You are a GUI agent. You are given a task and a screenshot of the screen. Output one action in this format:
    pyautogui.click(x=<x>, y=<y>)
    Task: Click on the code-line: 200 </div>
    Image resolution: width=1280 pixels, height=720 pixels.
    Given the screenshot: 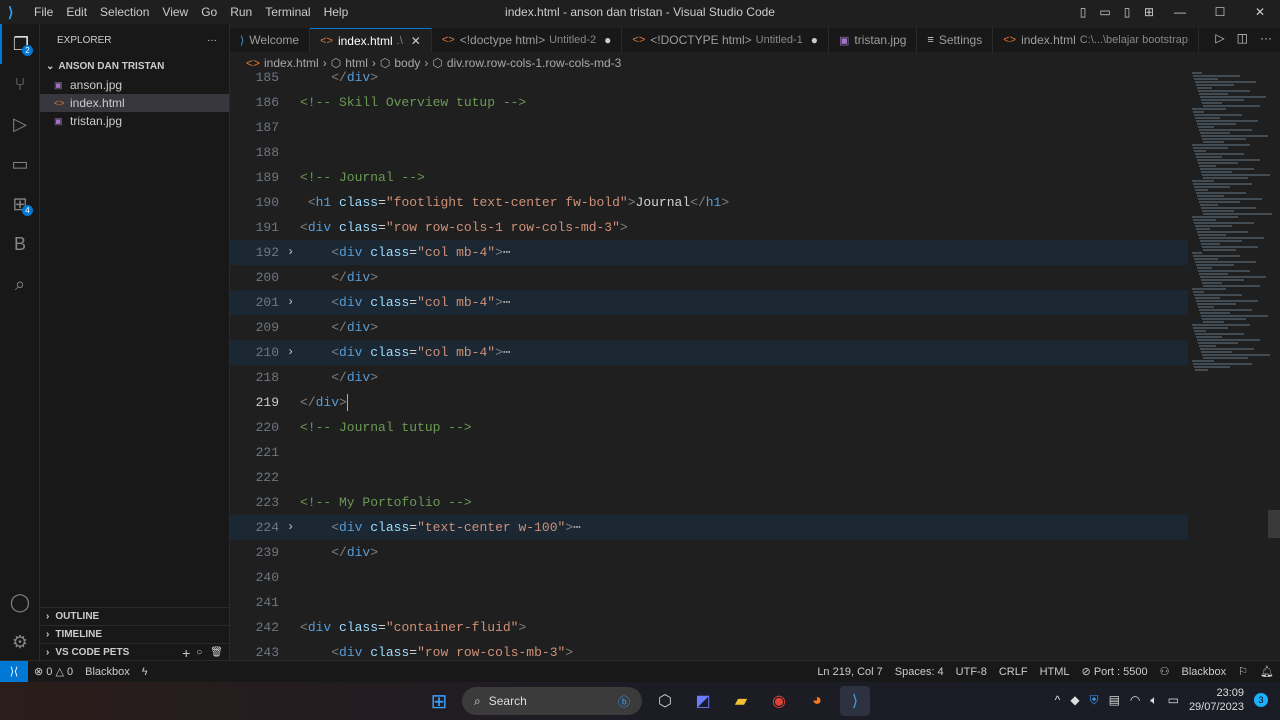 What is the action you would take?
    pyautogui.click(x=709, y=277)
    